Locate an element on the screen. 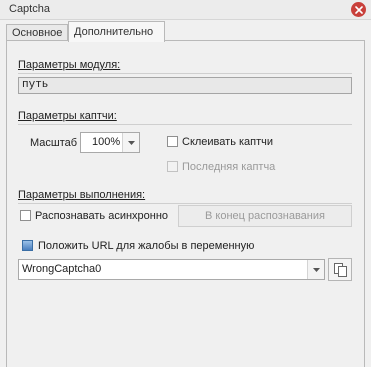 Image resolution: width=371 pixels, height=367 pixels. last-captcha-label: Последняя каптча is located at coordinates (229, 167).